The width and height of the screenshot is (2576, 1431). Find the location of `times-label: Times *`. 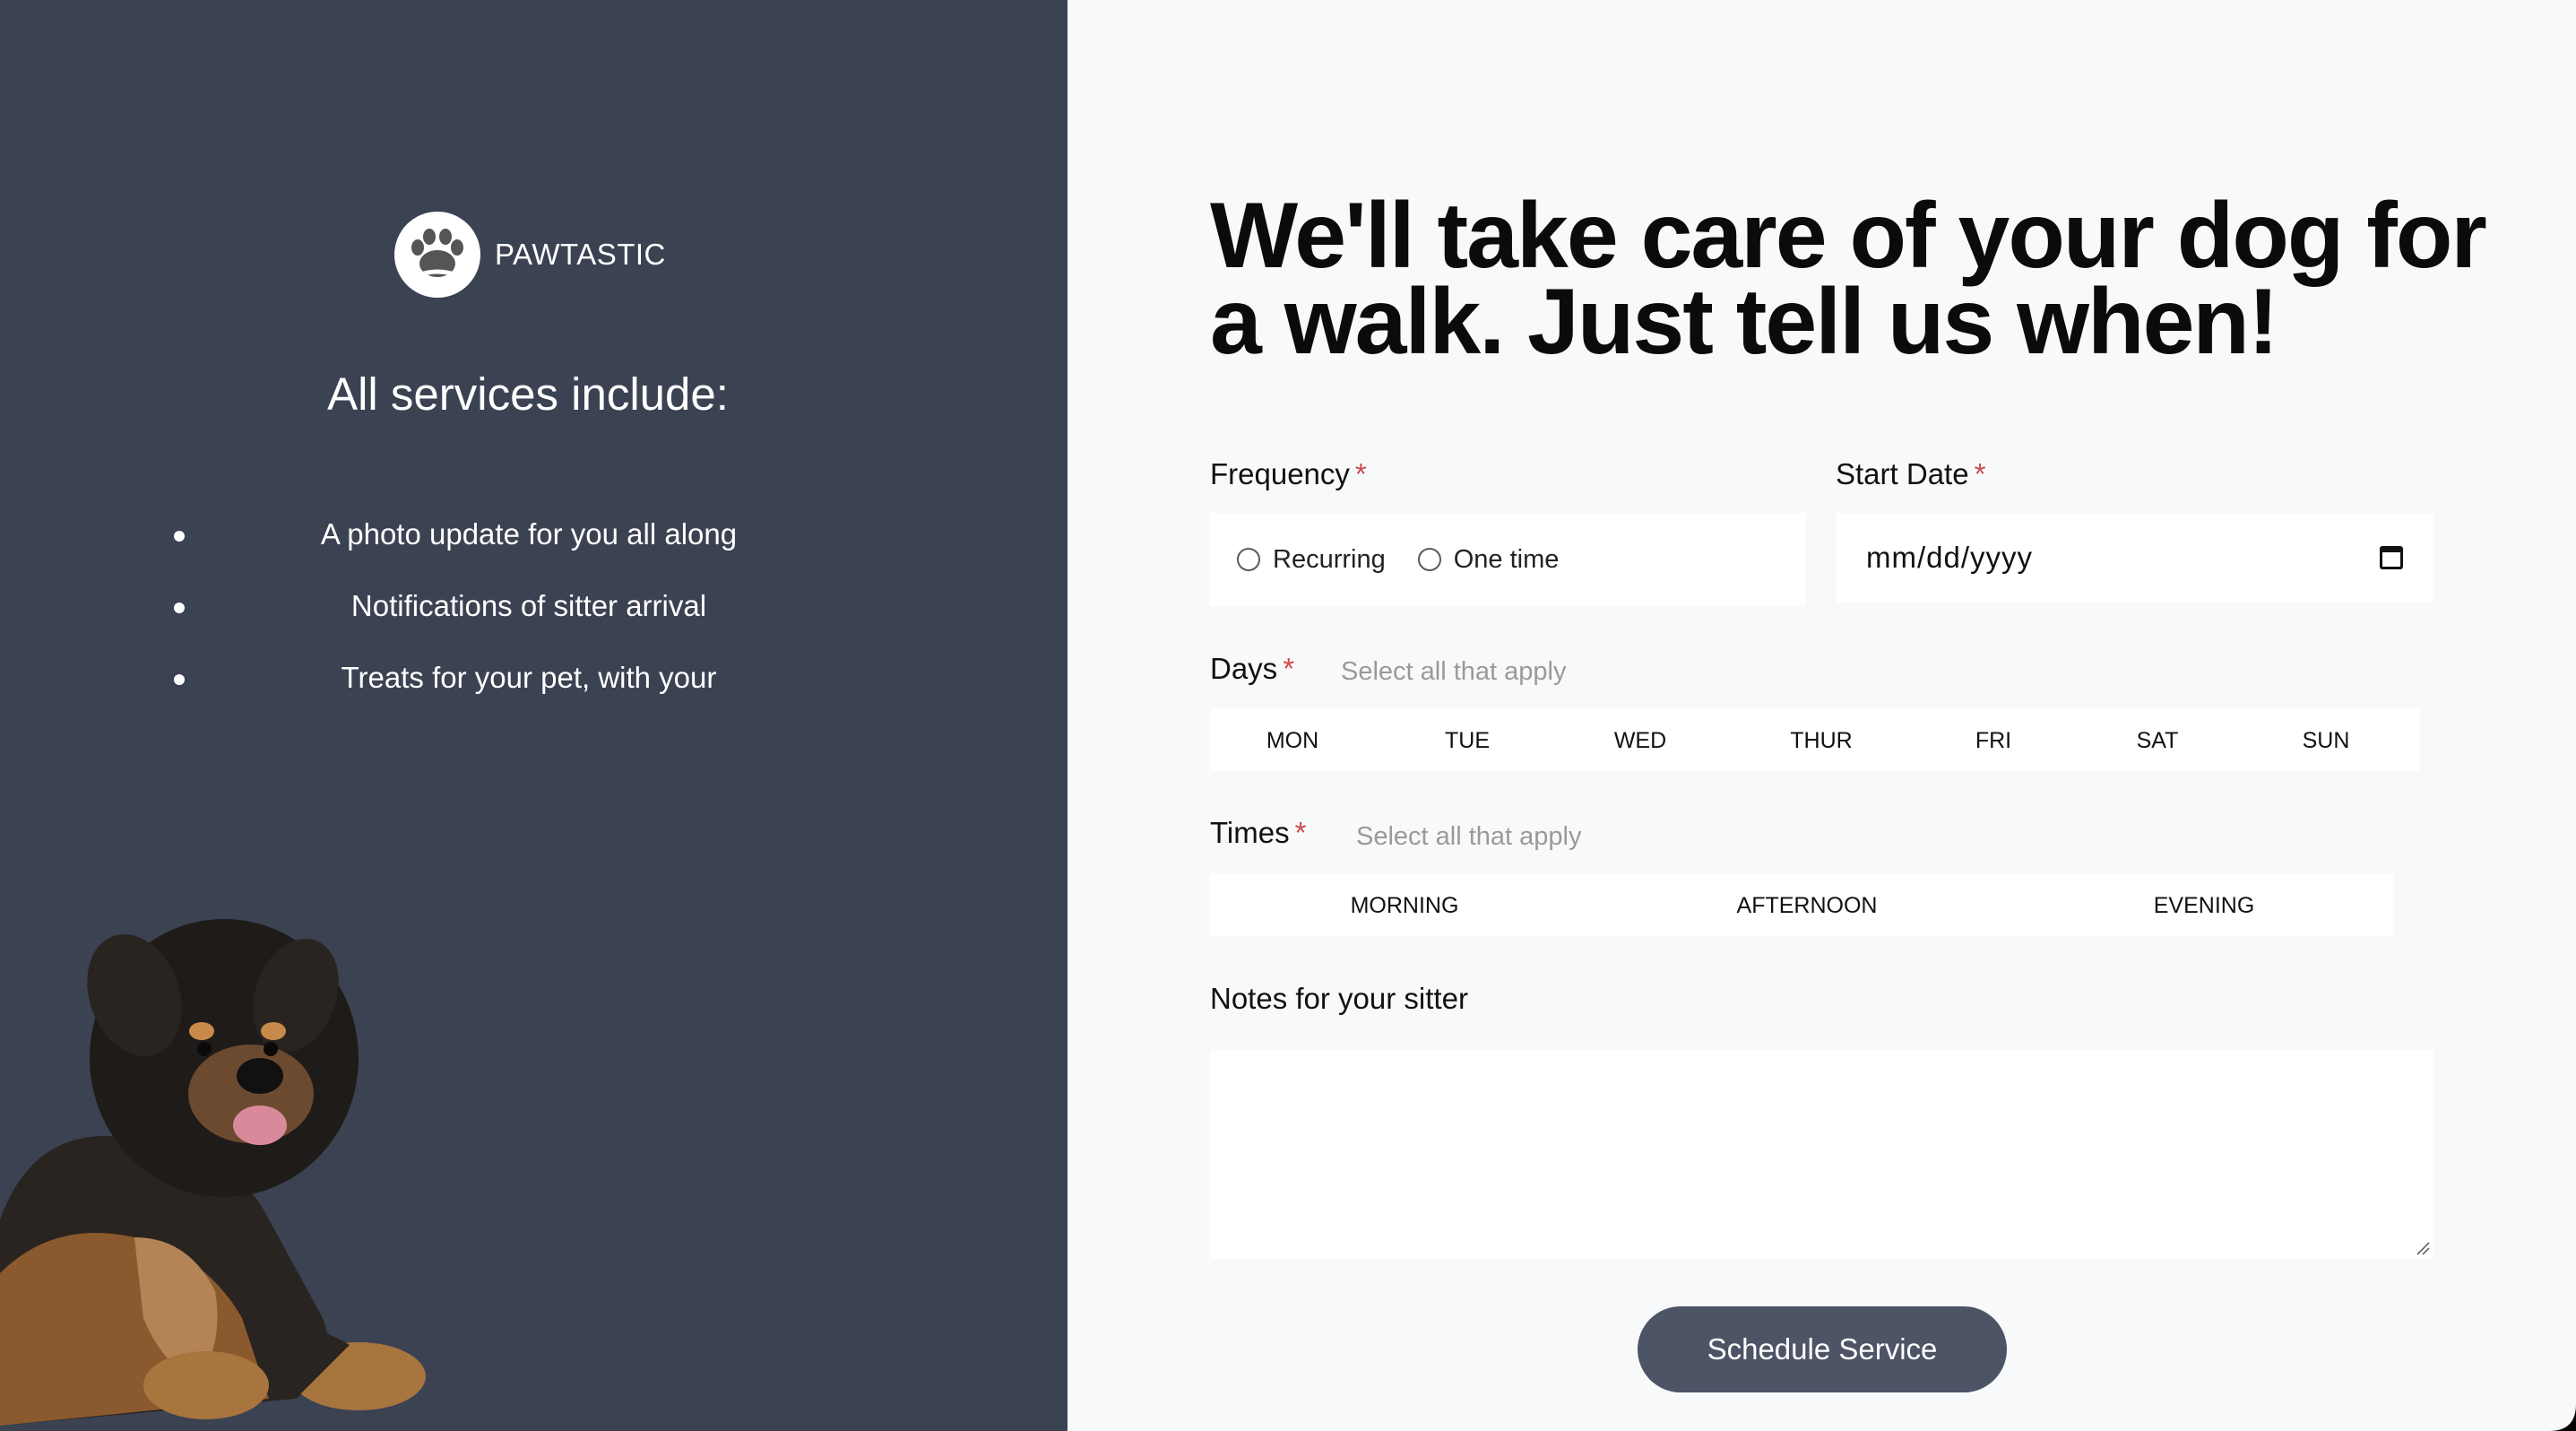

times-label: Times * is located at coordinates (1258, 832).